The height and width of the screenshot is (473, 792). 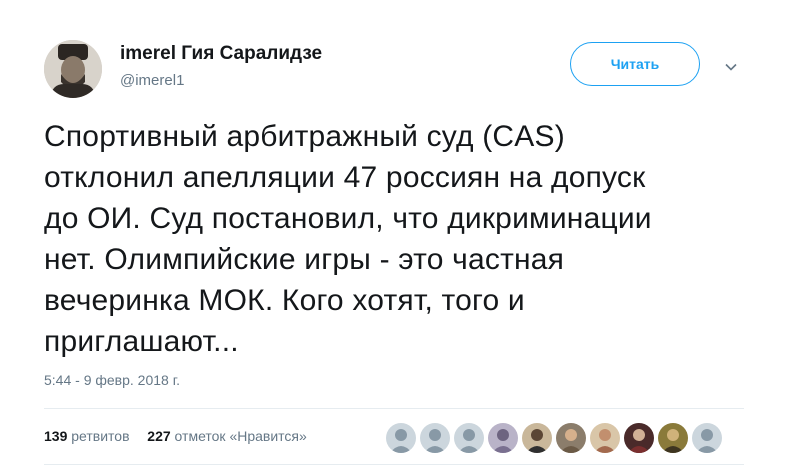 I want to click on retweets-label: ретвитов, so click(x=100, y=436).